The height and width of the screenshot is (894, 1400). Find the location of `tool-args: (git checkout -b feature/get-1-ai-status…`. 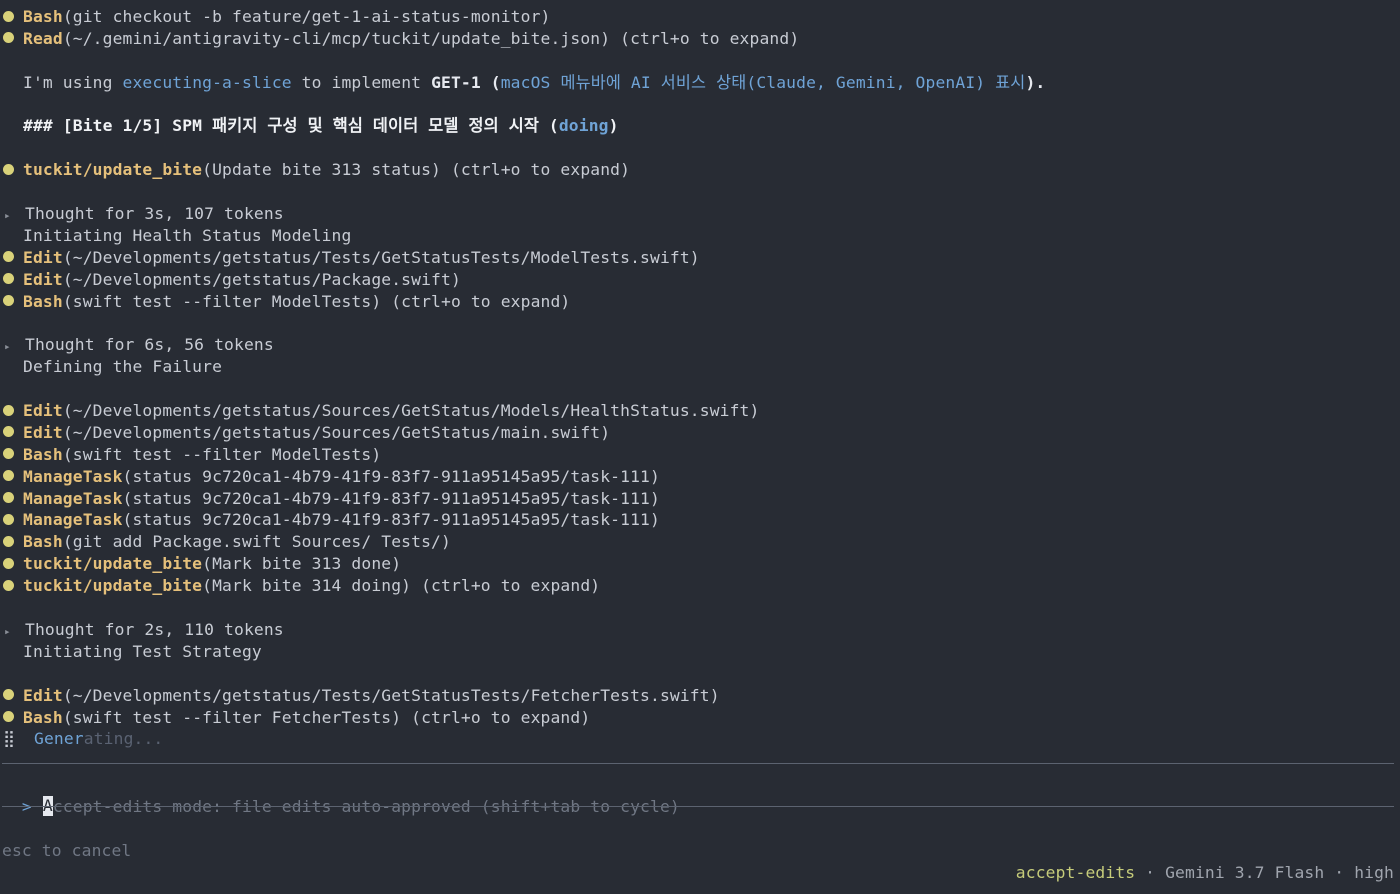

tool-args: (git checkout -b feature/get-1-ai-status… is located at coordinates (307, 16).